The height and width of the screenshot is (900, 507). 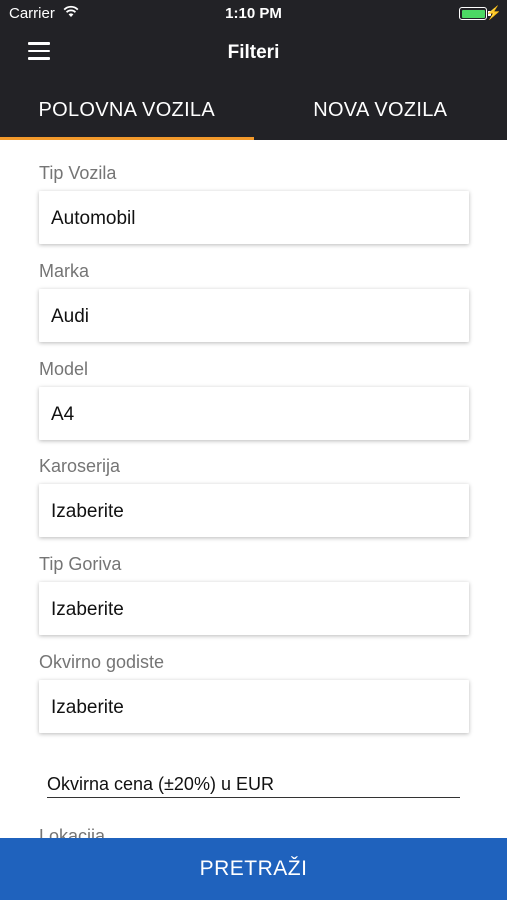 I want to click on lokacija-label: Lokacija, so click(x=72, y=832).